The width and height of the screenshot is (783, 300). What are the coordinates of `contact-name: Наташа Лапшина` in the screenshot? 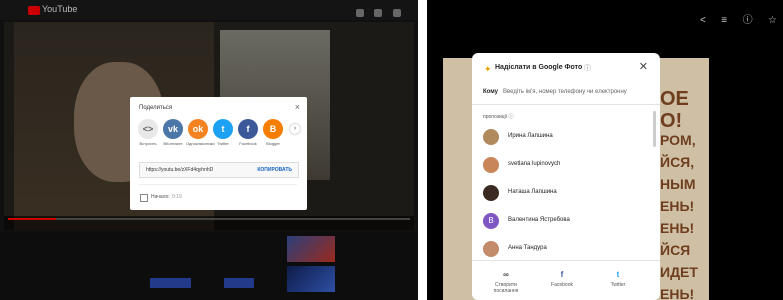 It's located at (532, 192).